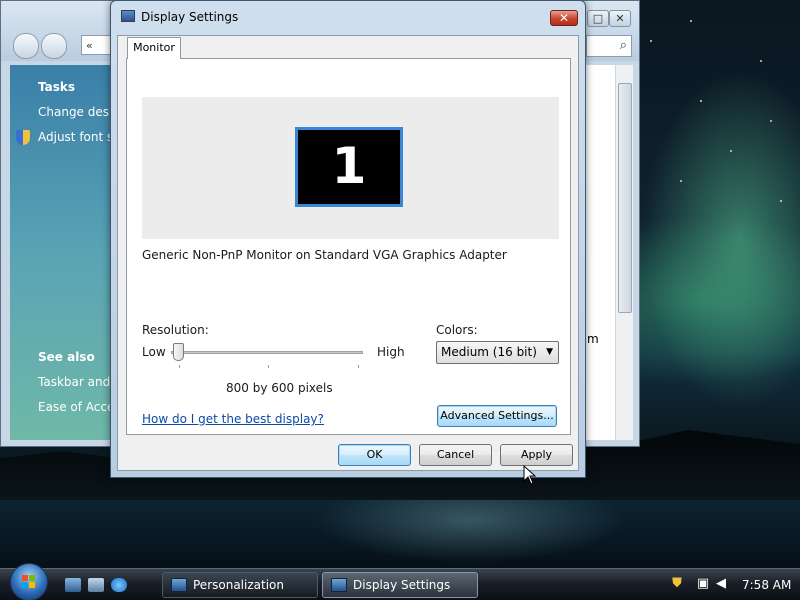 This screenshot has height=600, width=800. I want to click on resolution-slider-track, so click(267, 352).